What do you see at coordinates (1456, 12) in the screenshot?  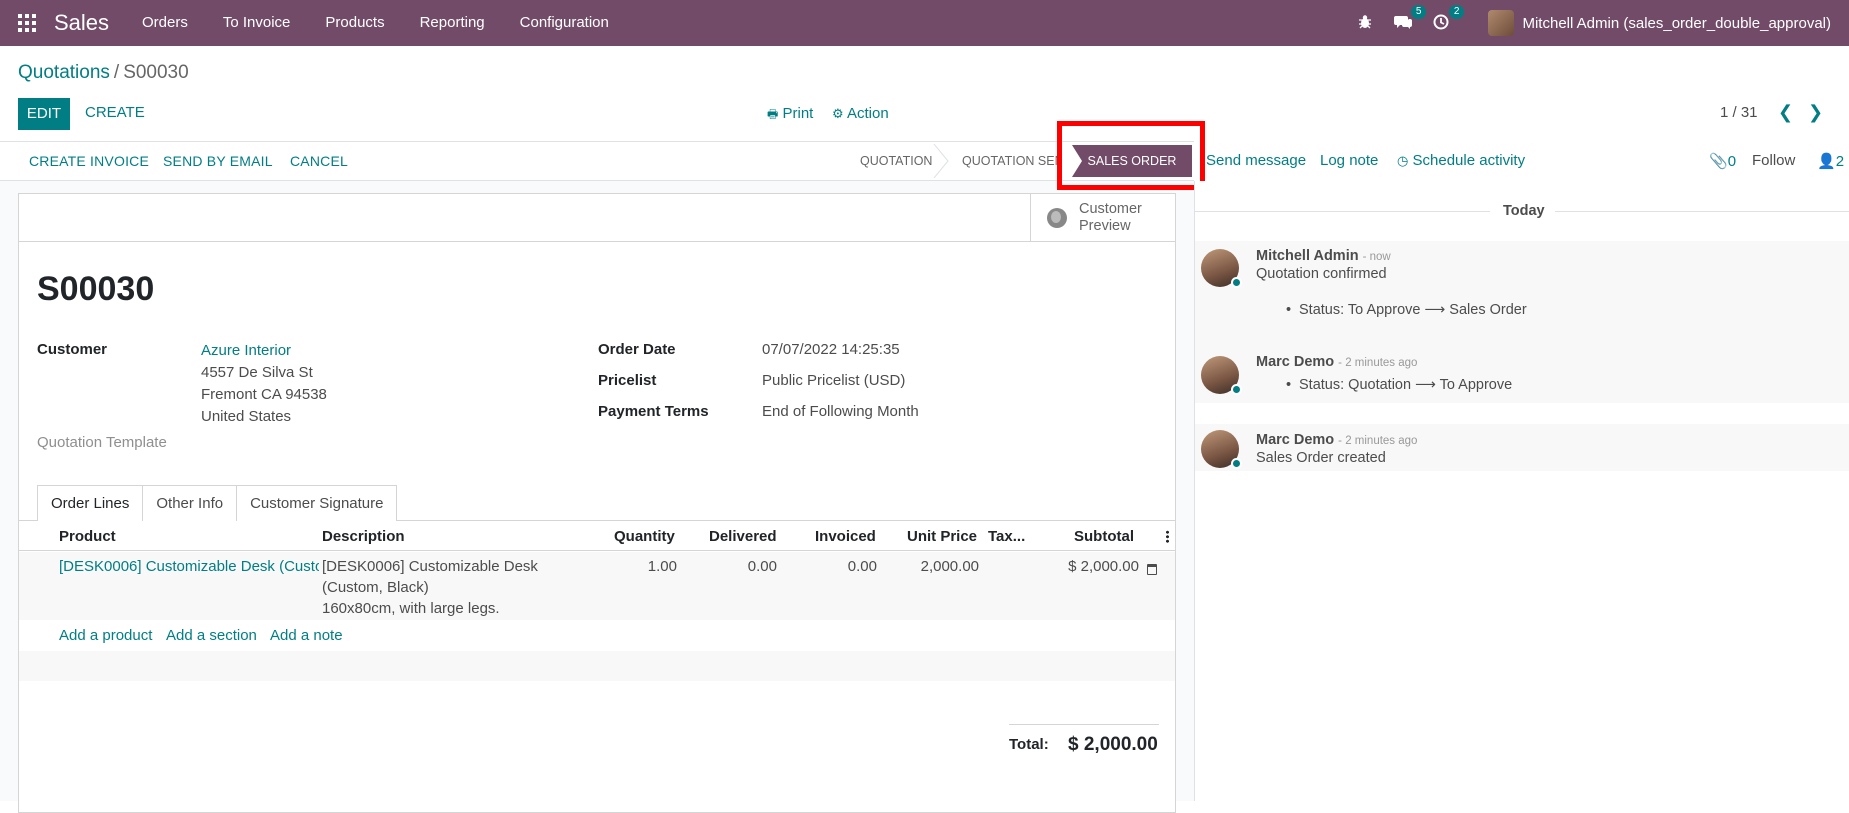 I see `activities-count-badge: 2` at bounding box center [1456, 12].